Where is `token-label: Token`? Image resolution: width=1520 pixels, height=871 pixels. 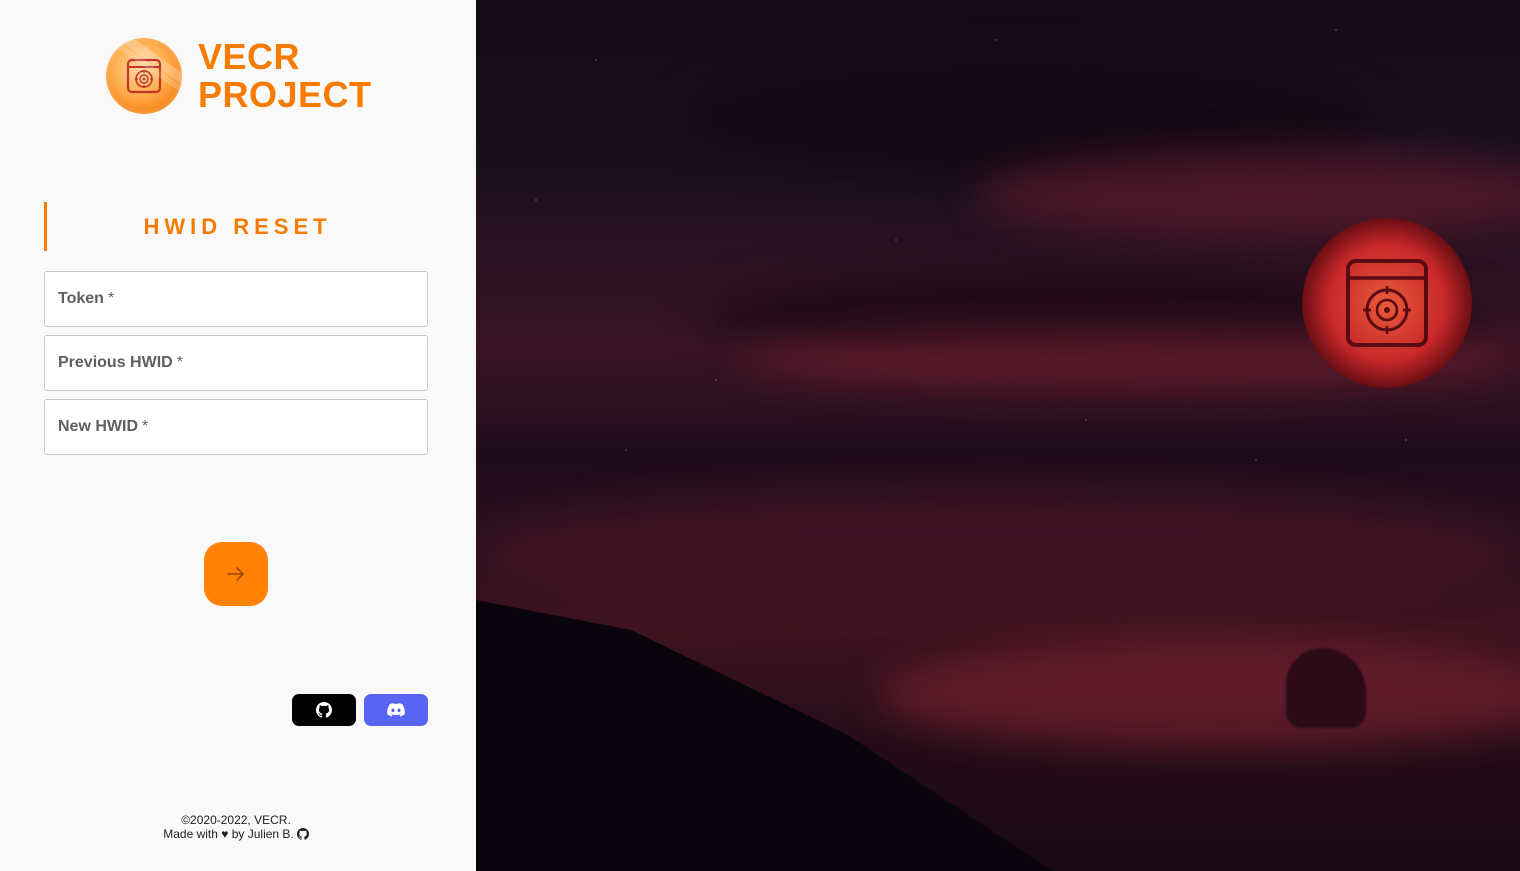 token-label: Token is located at coordinates (81, 298).